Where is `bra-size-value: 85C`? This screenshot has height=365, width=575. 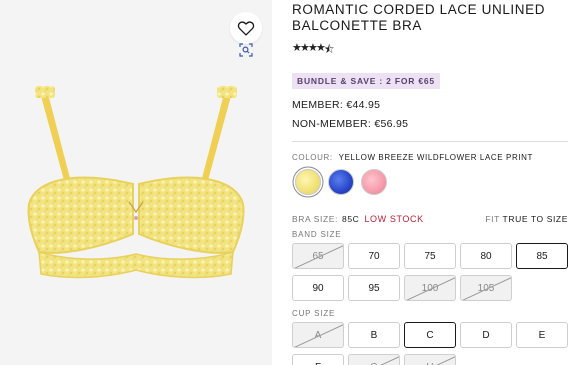
bra-size-value: 85C is located at coordinates (351, 219).